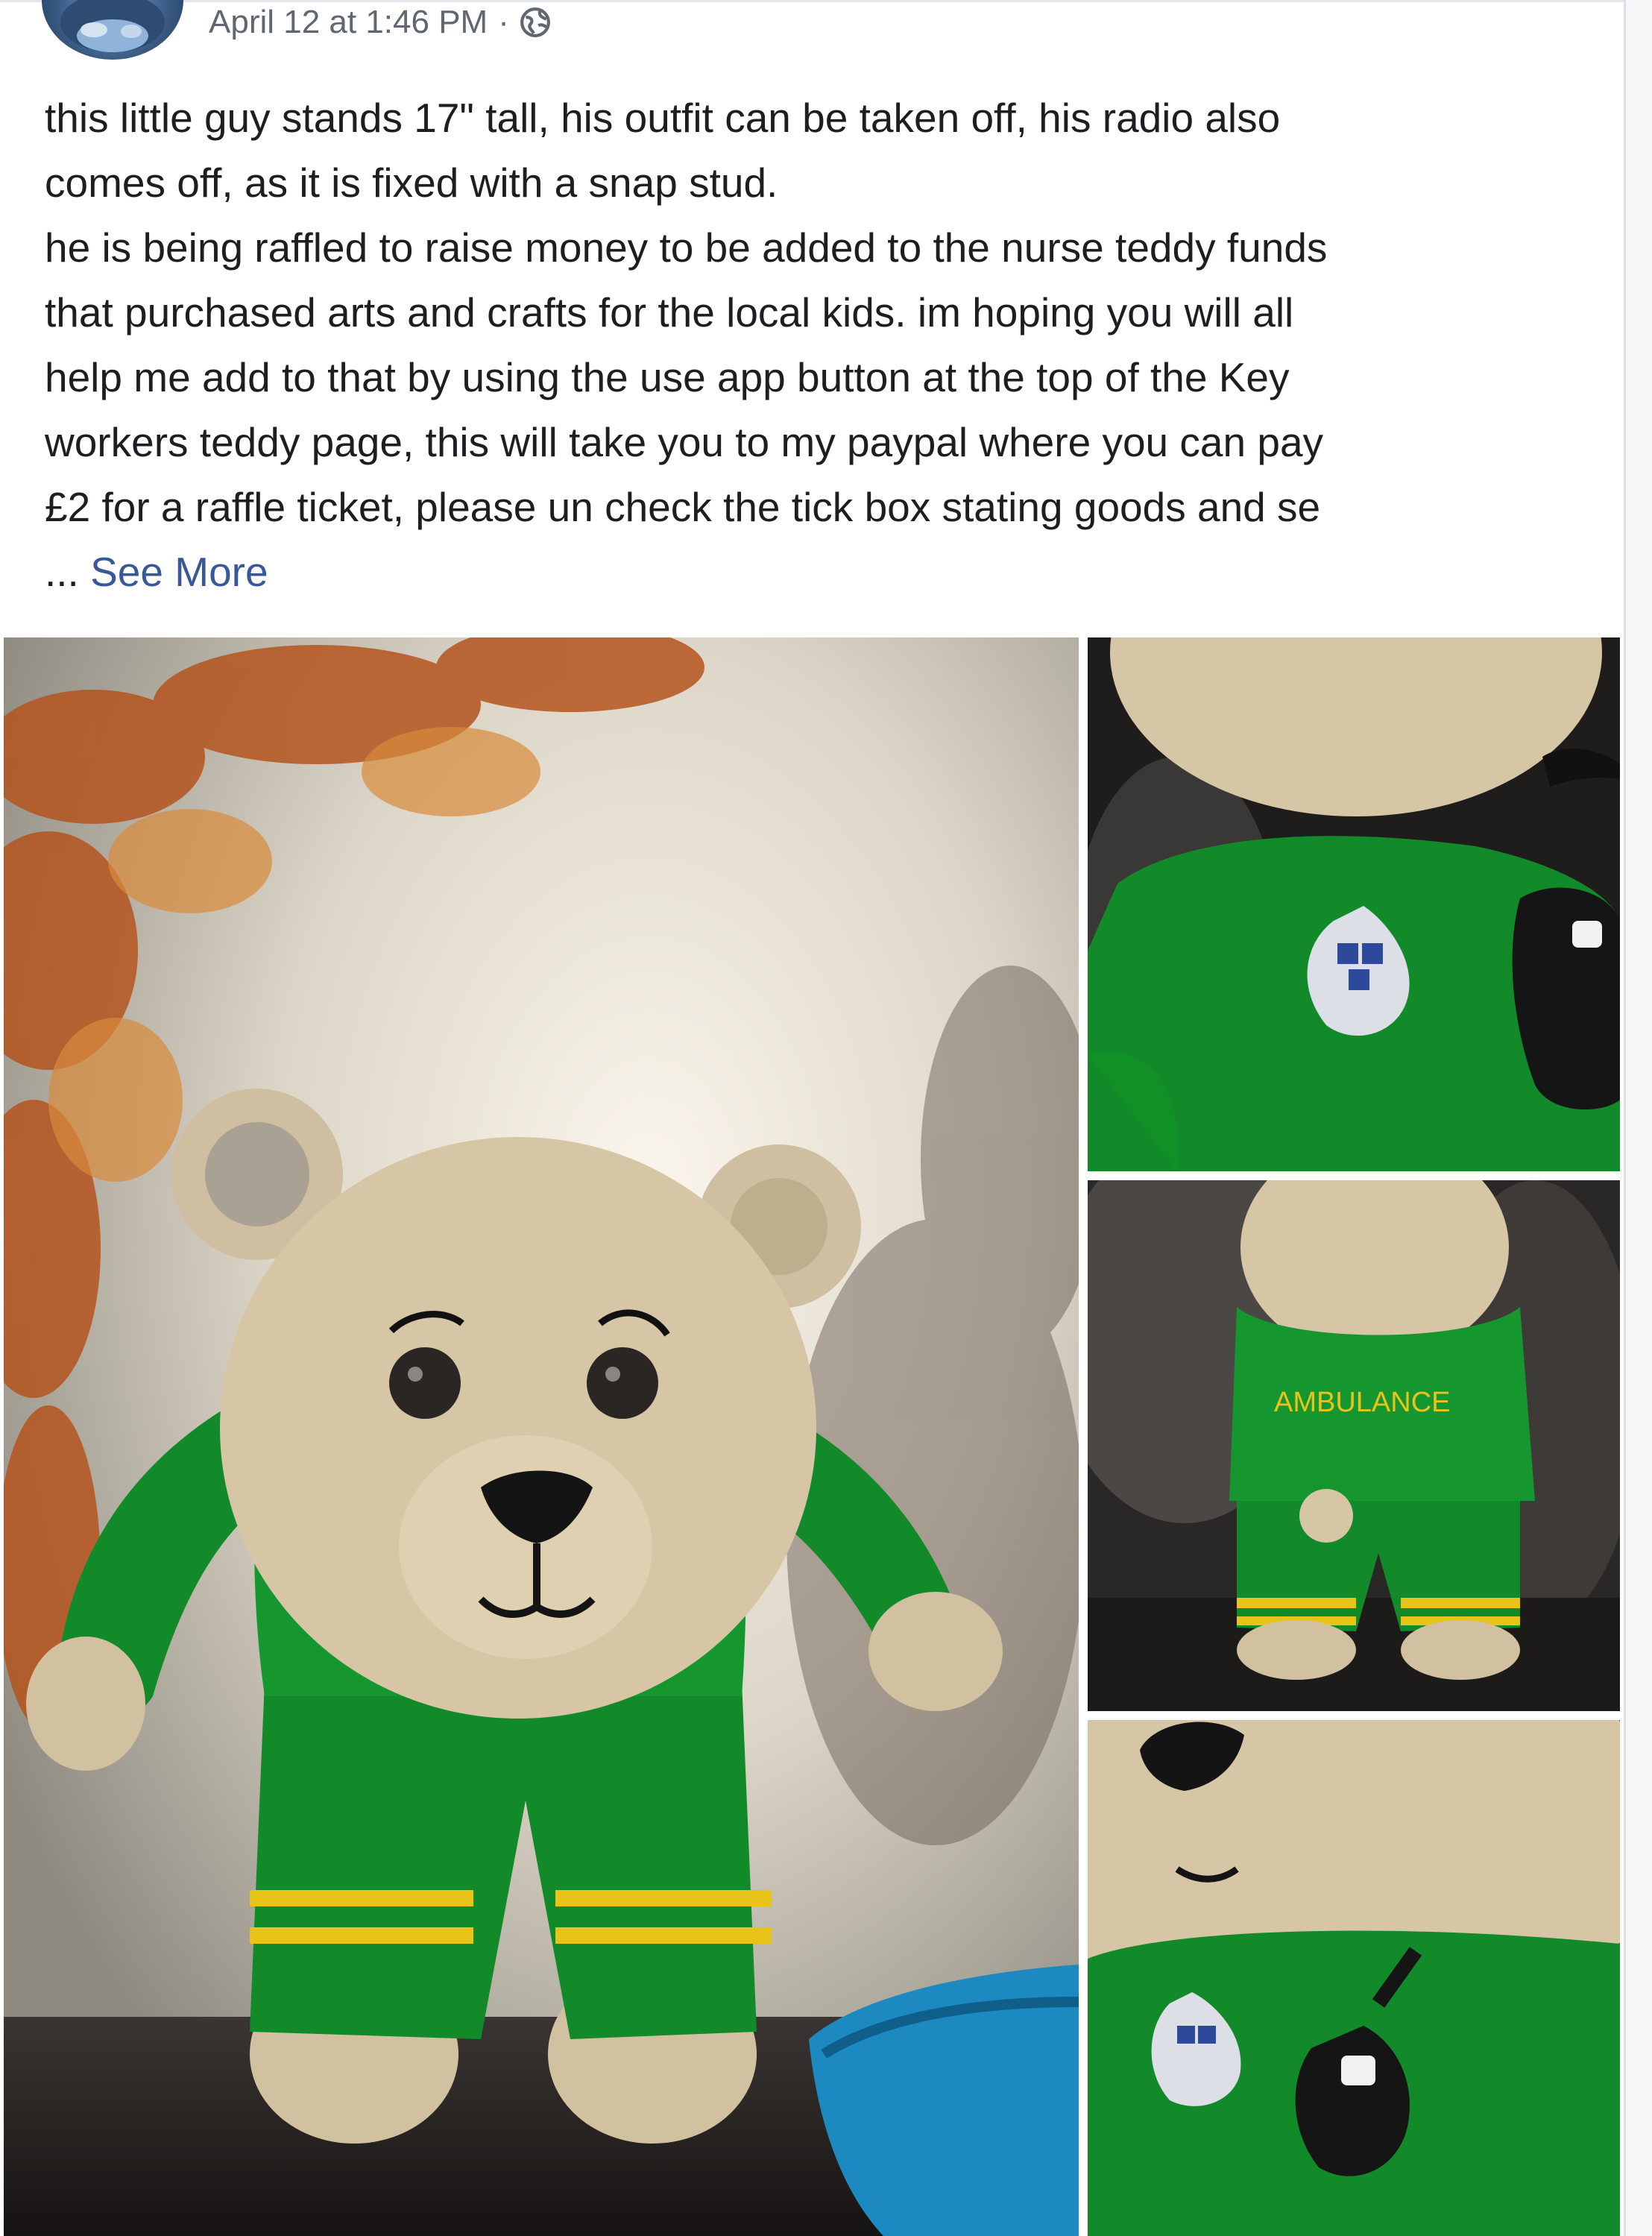  I want to click on photo-side-bottom, so click(1354, 1978).